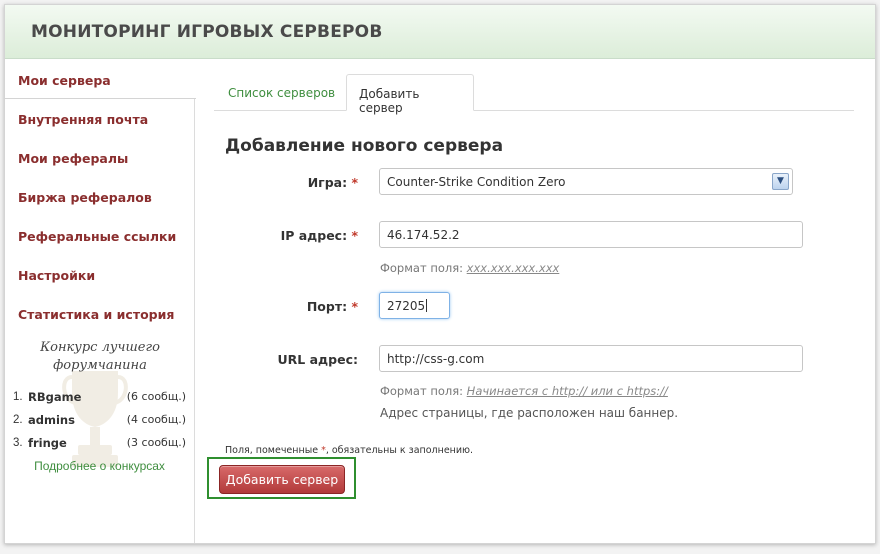 The height and width of the screenshot is (554, 880). I want to click on contest-count: (3 сообщ.), so click(156, 442).